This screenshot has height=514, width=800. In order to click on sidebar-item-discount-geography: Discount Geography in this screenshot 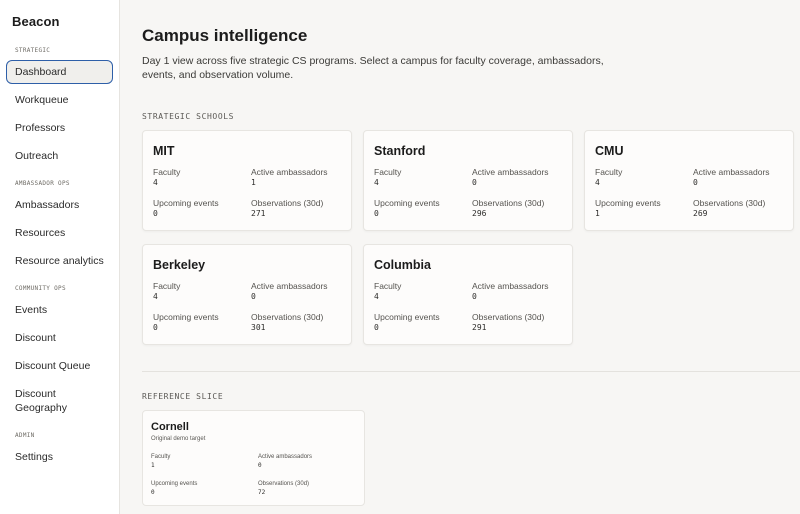, I will do `click(59, 401)`.